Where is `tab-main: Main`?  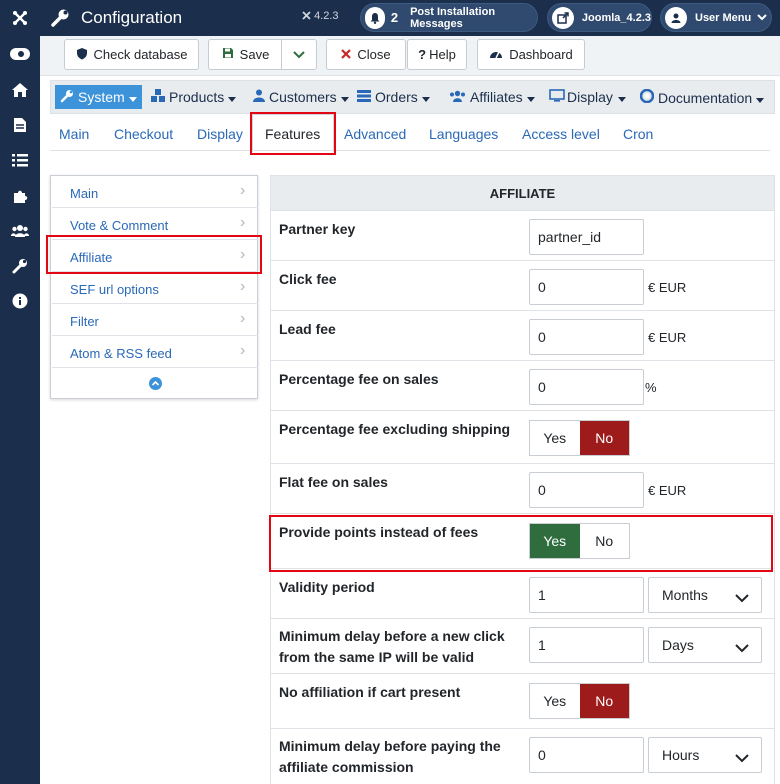
tab-main: Main is located at coordinates (74, 134).